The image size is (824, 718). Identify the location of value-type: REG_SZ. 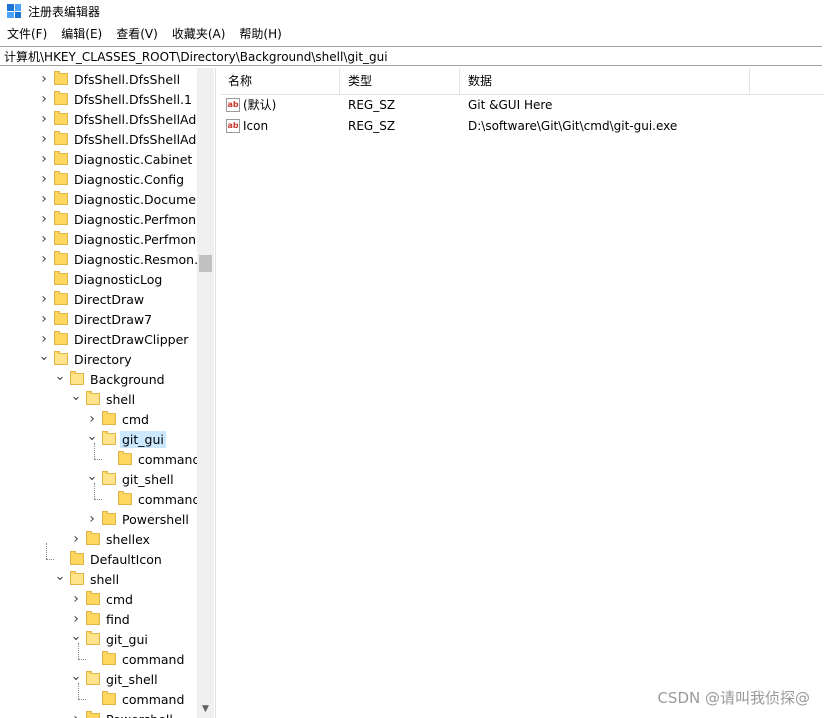
(372, 125).